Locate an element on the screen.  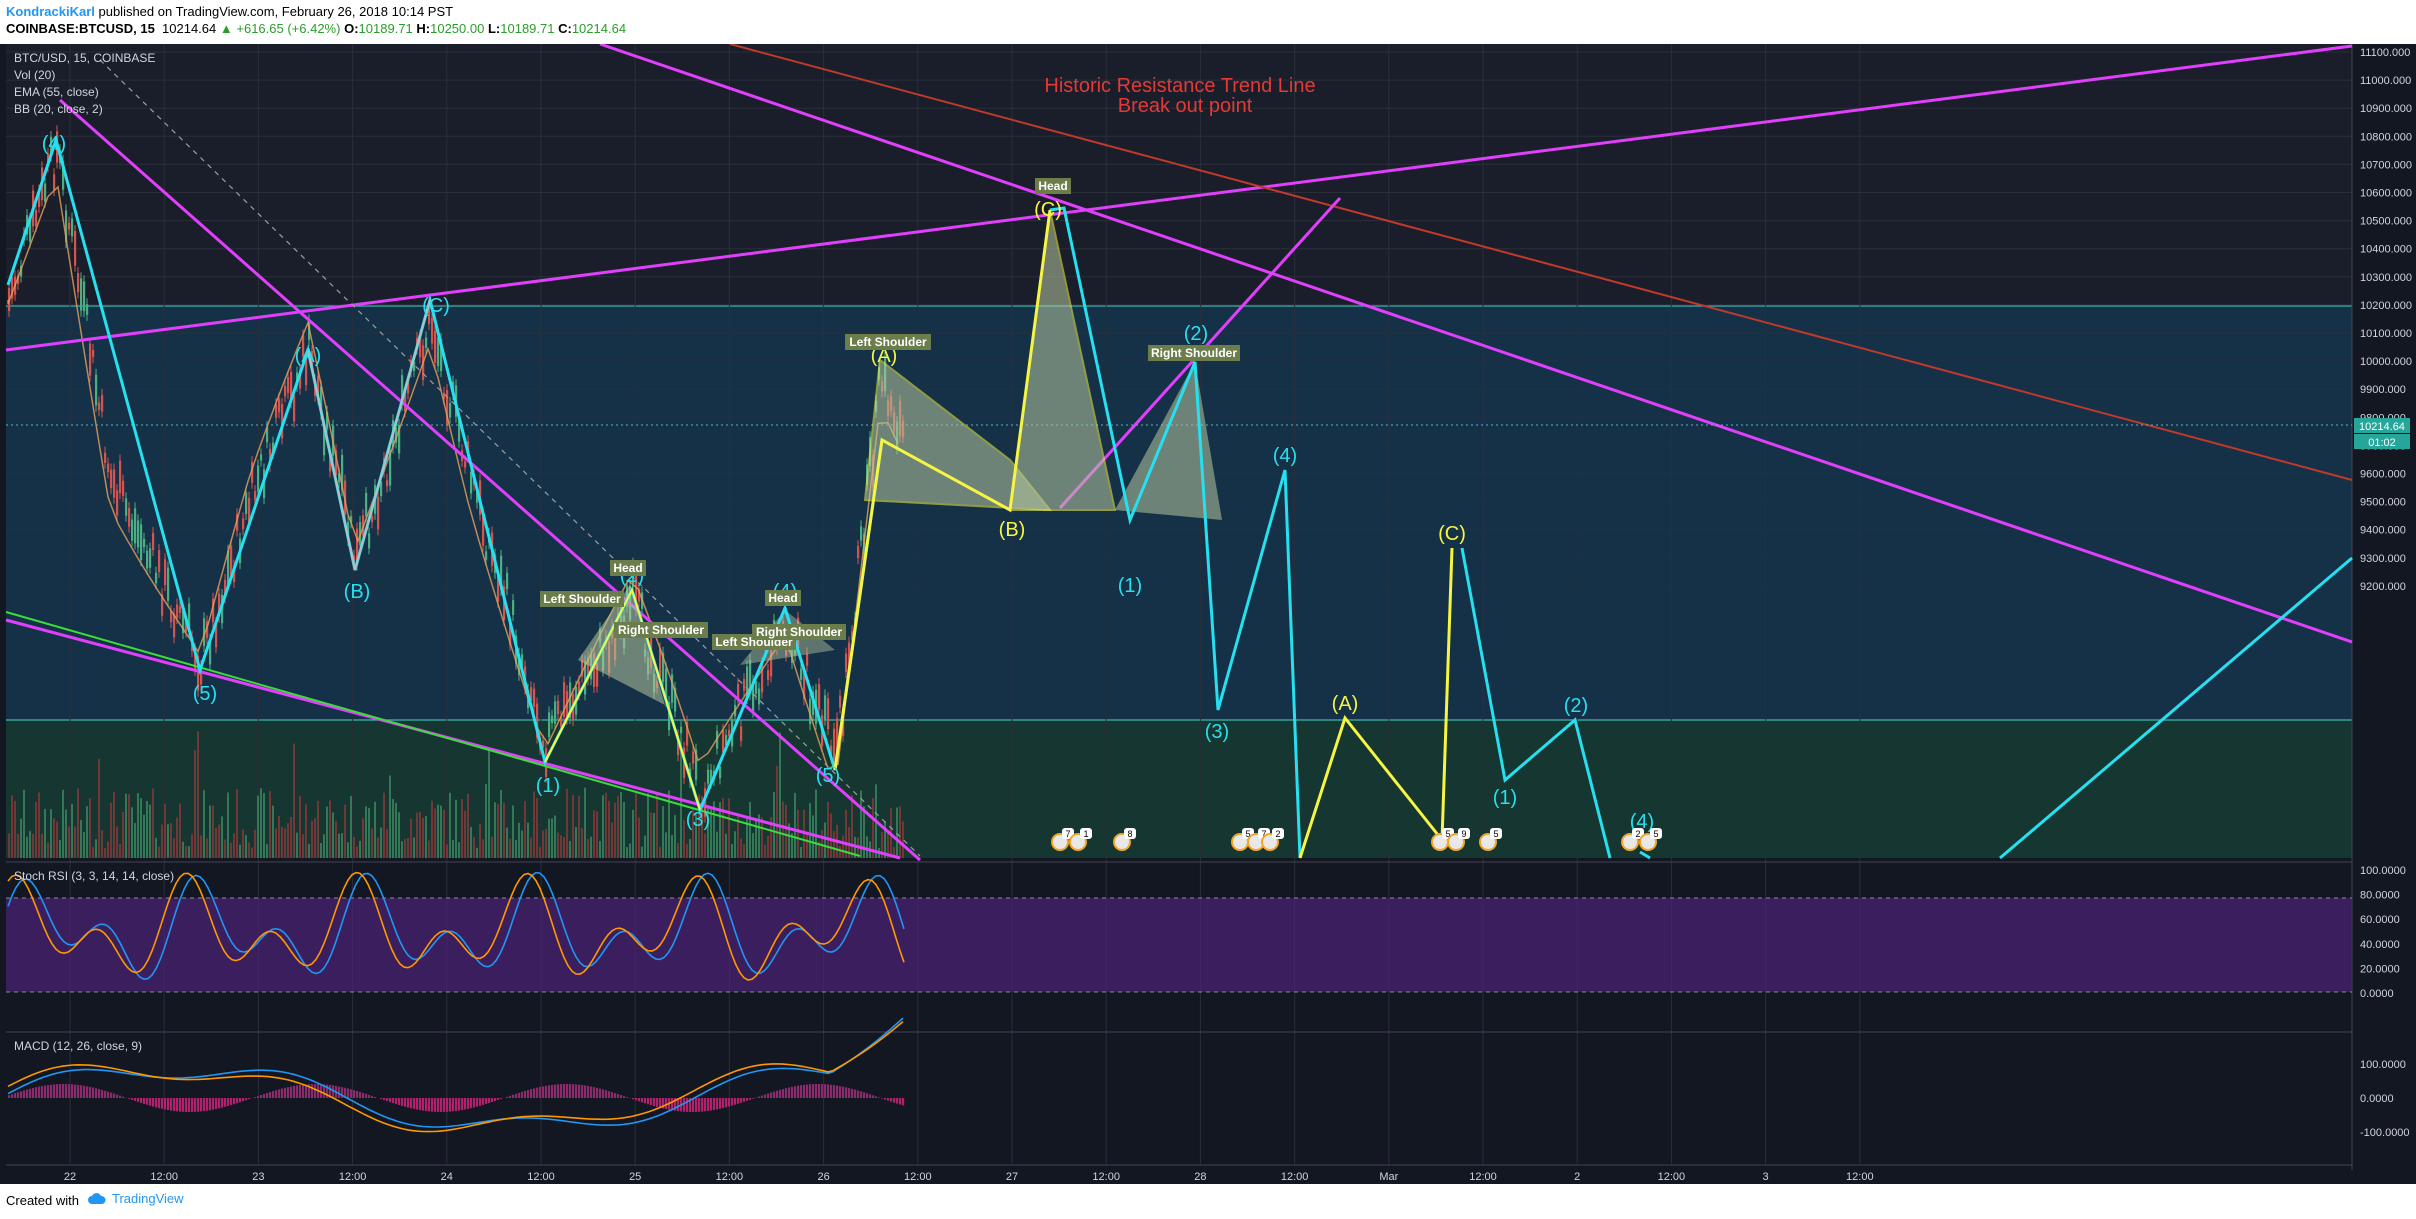
open-label: O: is located at coordinates (351, 28).